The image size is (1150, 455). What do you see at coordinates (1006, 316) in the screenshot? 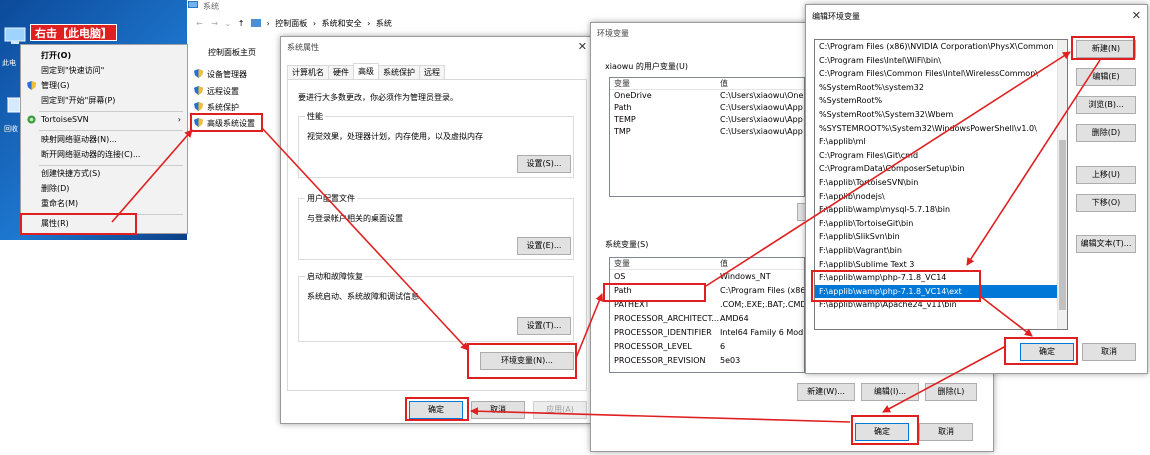
I see `arrow-entries-to-ok` at bounding box center [1006, 316].